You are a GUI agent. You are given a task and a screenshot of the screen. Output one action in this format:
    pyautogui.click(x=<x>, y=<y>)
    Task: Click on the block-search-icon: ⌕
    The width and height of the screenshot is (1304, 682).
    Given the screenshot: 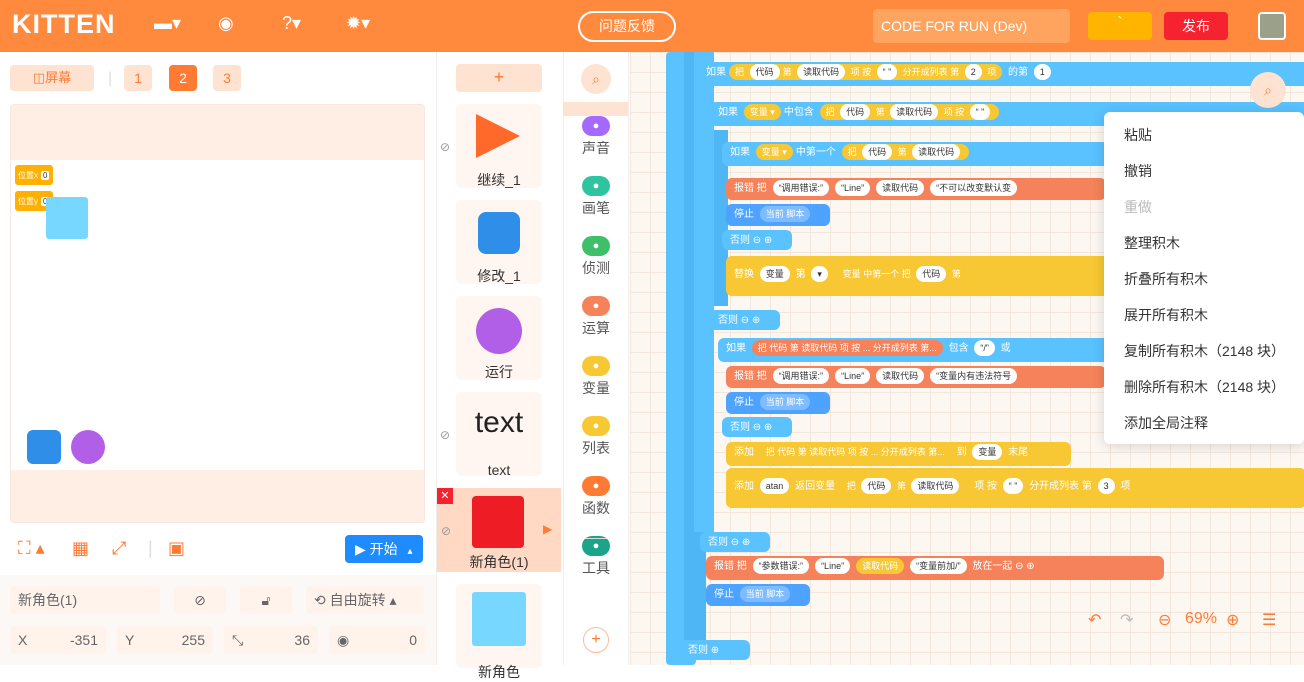 What is the action you would take?
    pyautogui.click(x=1268, y=90)
    